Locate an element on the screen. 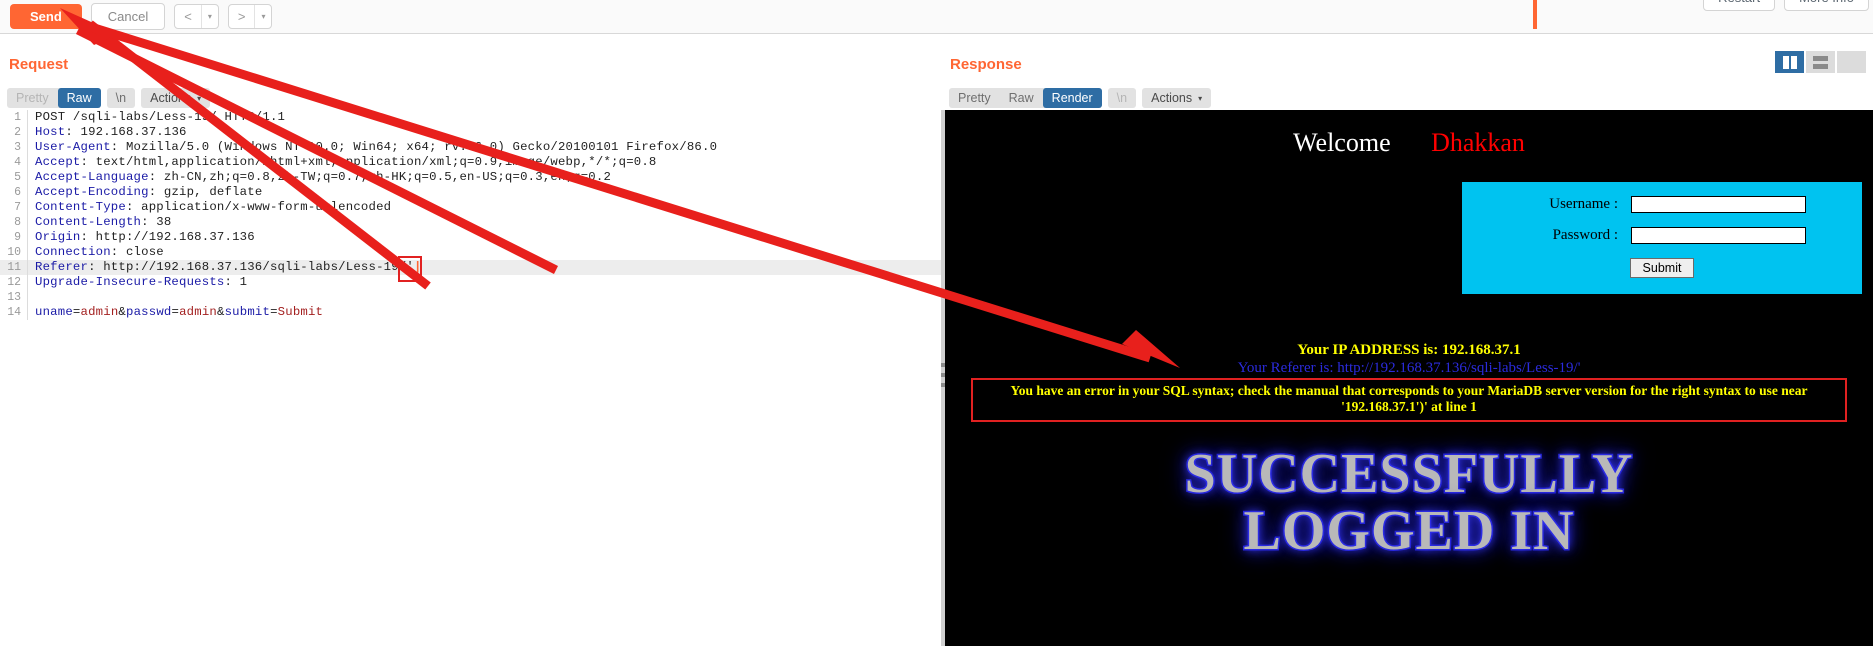 The width and height of the screenshot is (1873, 646). request-line: 2 Host: 192.168.37.136 is located at coordinates (470, 132).